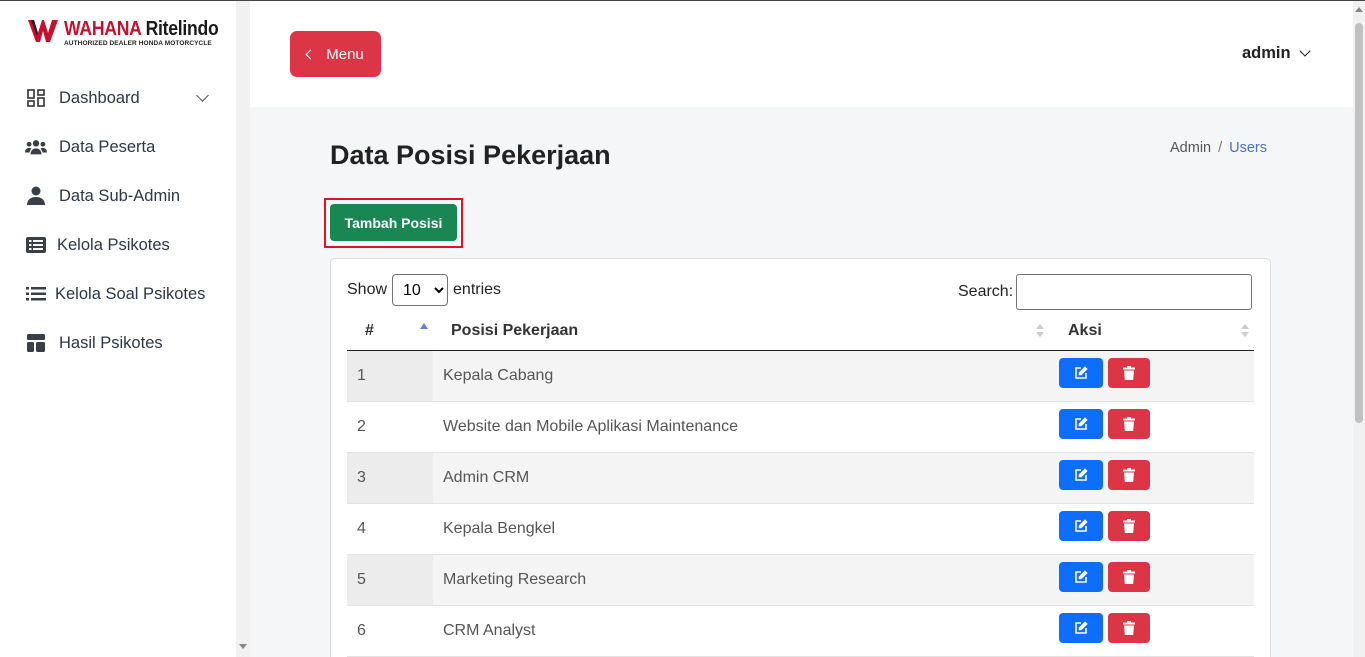 This screenshot has width=1365, height=657. What do you see at coordinates (1248, 148) in the screenshot?
I see `breadcrumb-item-users: Users` at bounding box center [1248, 148].